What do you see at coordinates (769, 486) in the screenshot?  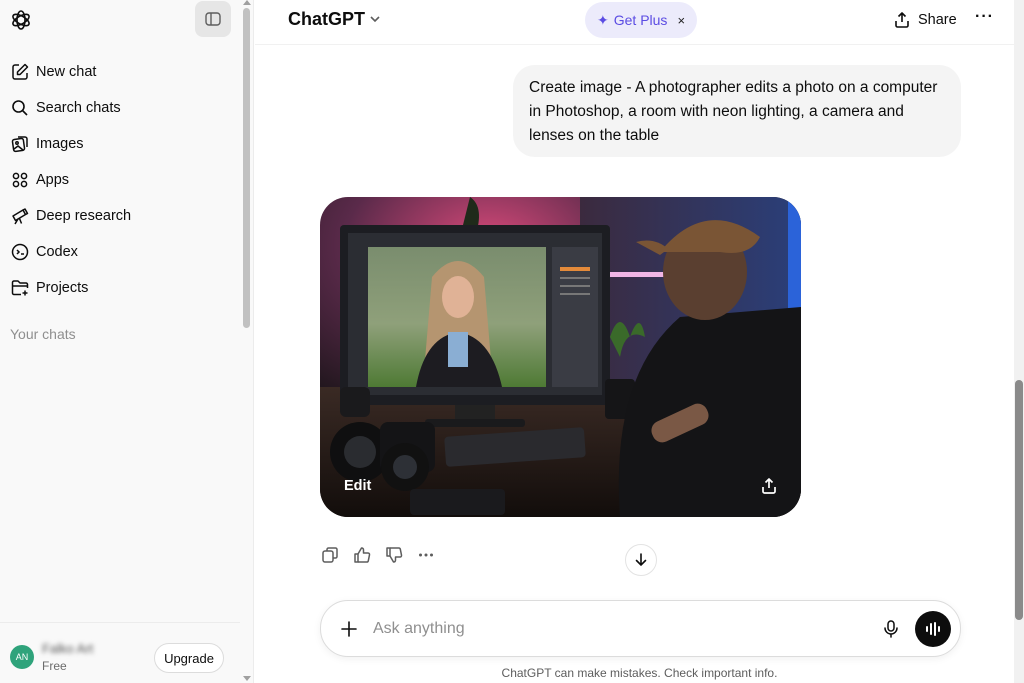 I see `image-share-icon` at bounding box center [769, 486].